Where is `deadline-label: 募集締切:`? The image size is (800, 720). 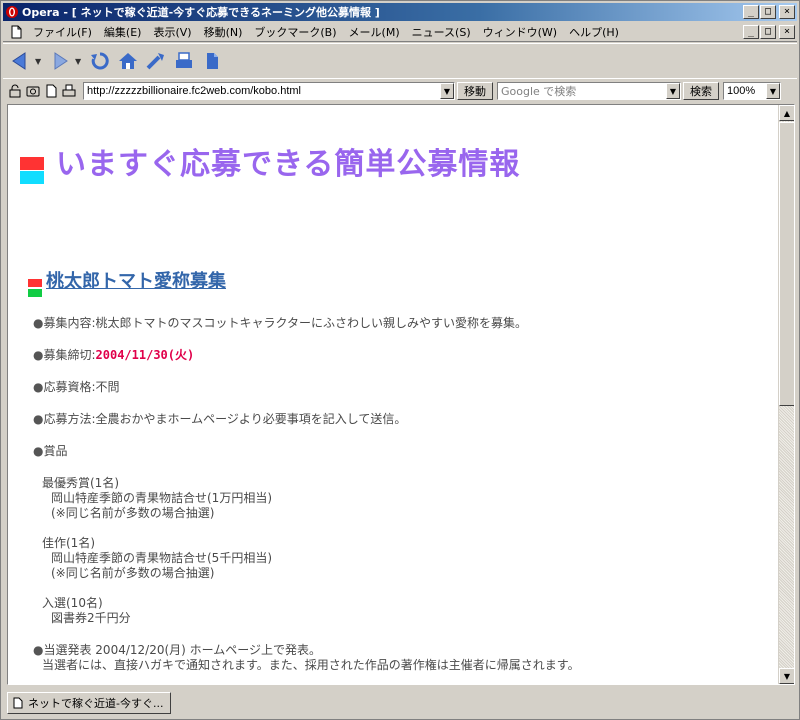
deadline-label: 募集締切: is located at coordinates (69, 355).